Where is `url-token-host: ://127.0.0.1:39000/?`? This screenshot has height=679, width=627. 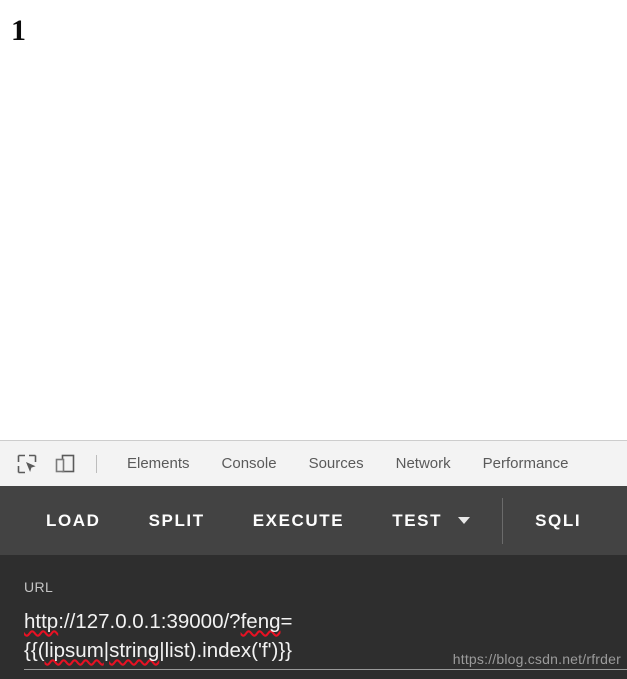
url-token-host: ://127.0.0.1:39000/? is located at coordinates (149, 621).